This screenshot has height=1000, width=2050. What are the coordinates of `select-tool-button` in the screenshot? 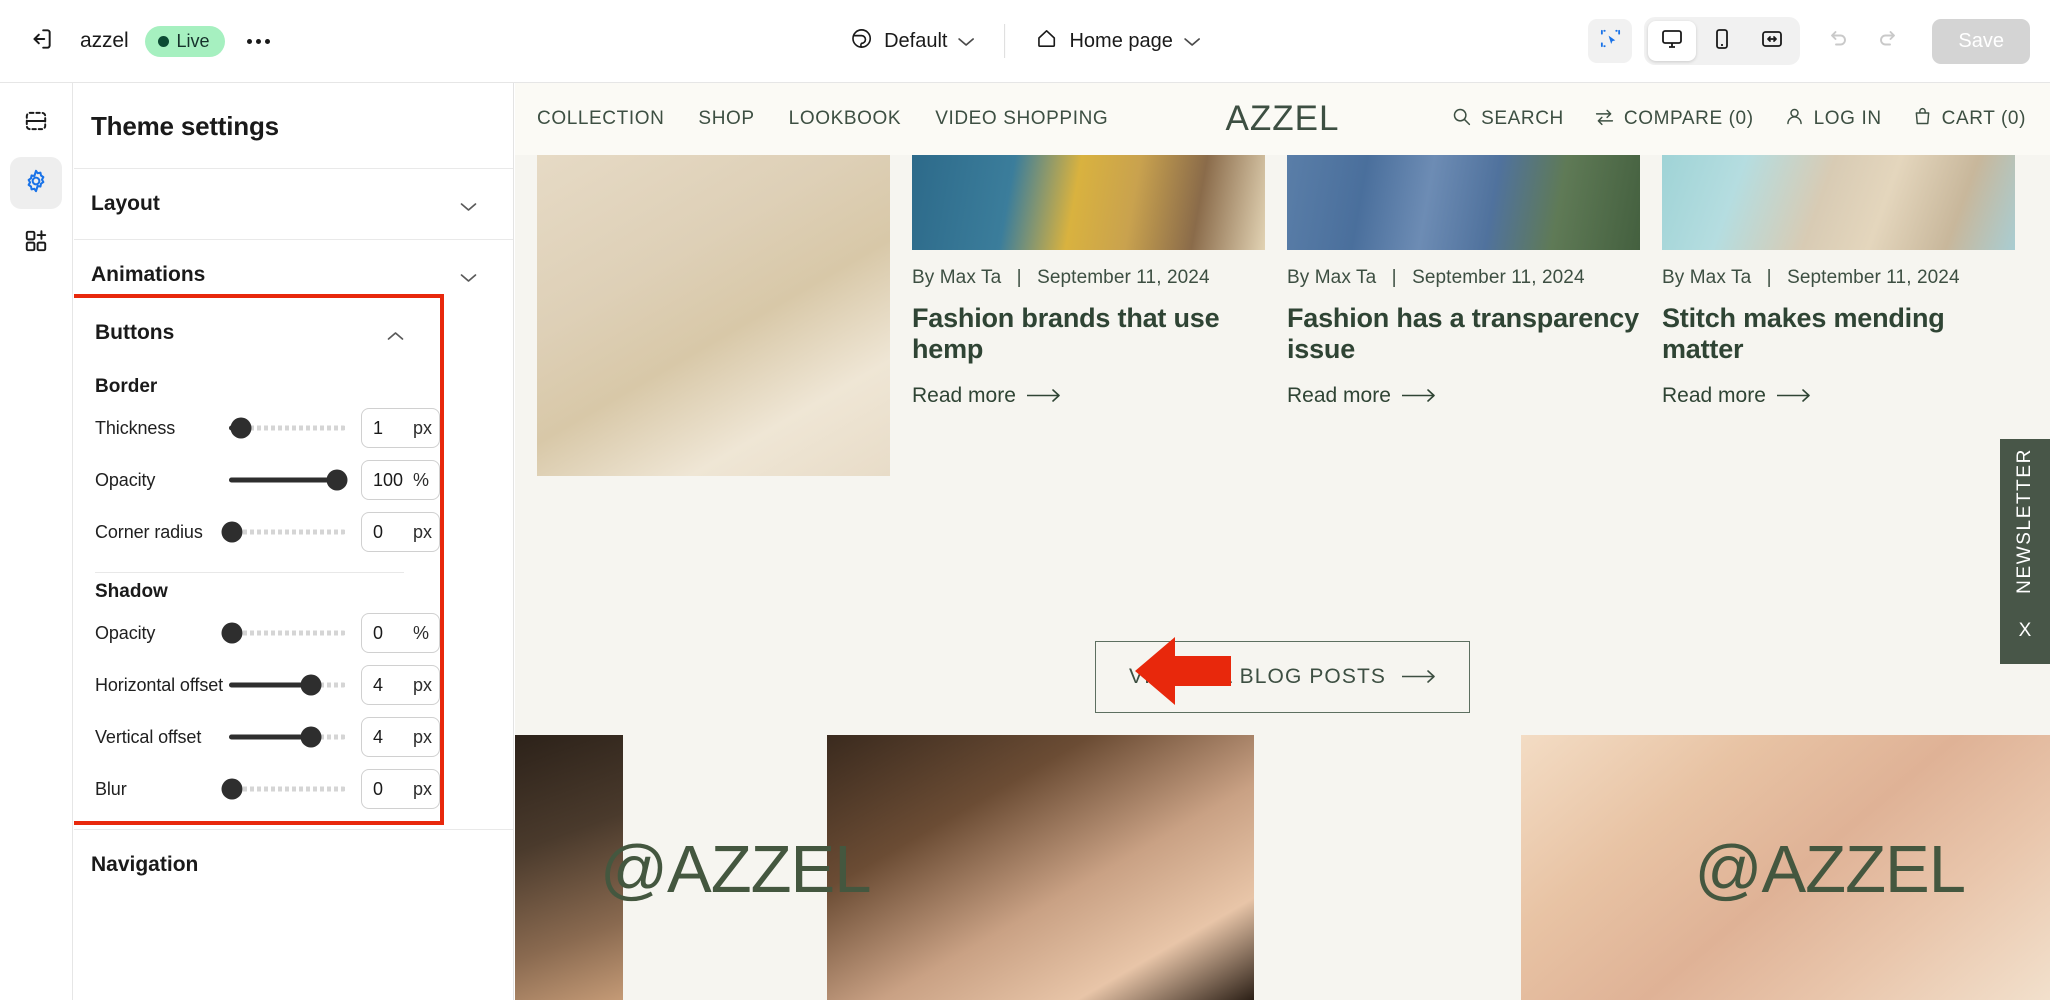 It's located at (1610, 41).